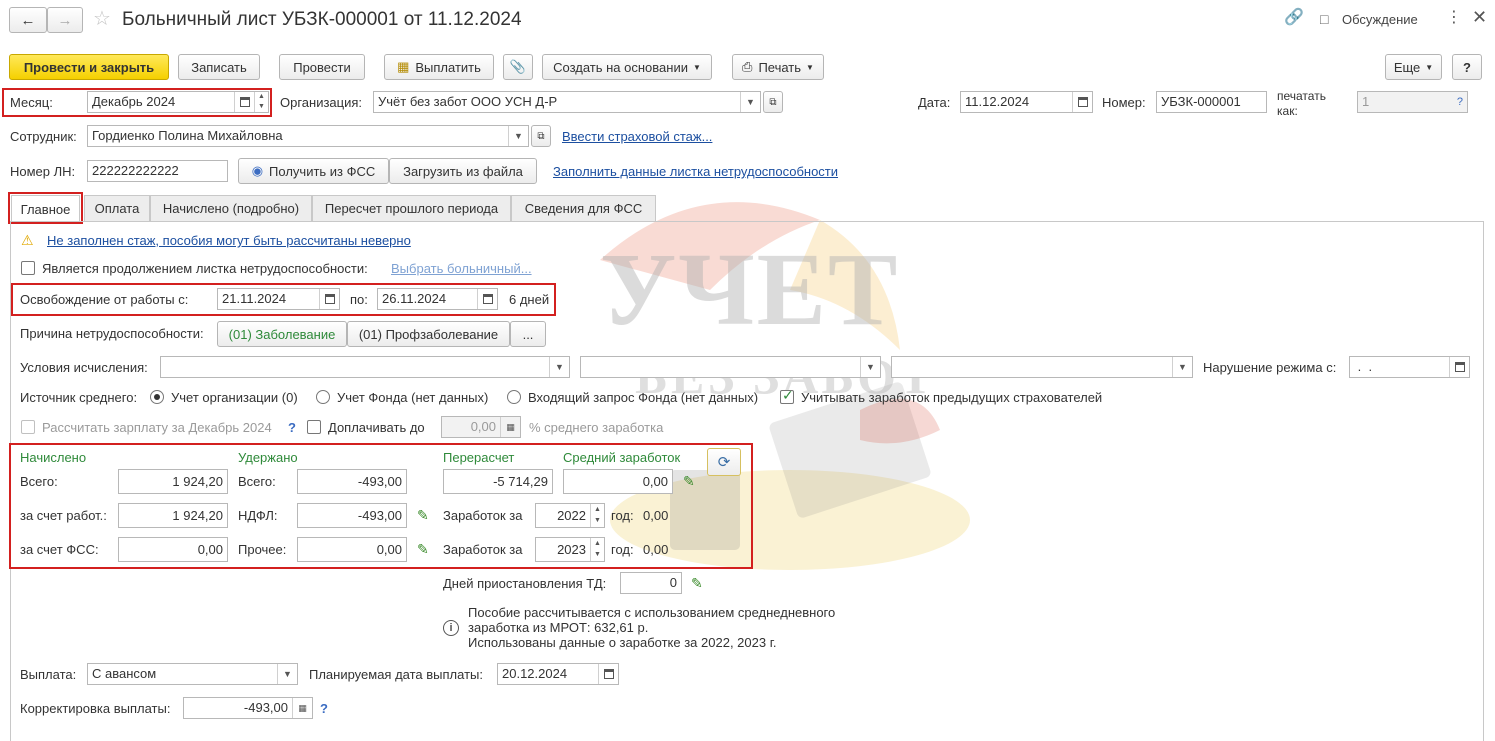  Describe the element at coordinates (262, 549) in the screenshot. I see `other-label: Прочее:` at that location.